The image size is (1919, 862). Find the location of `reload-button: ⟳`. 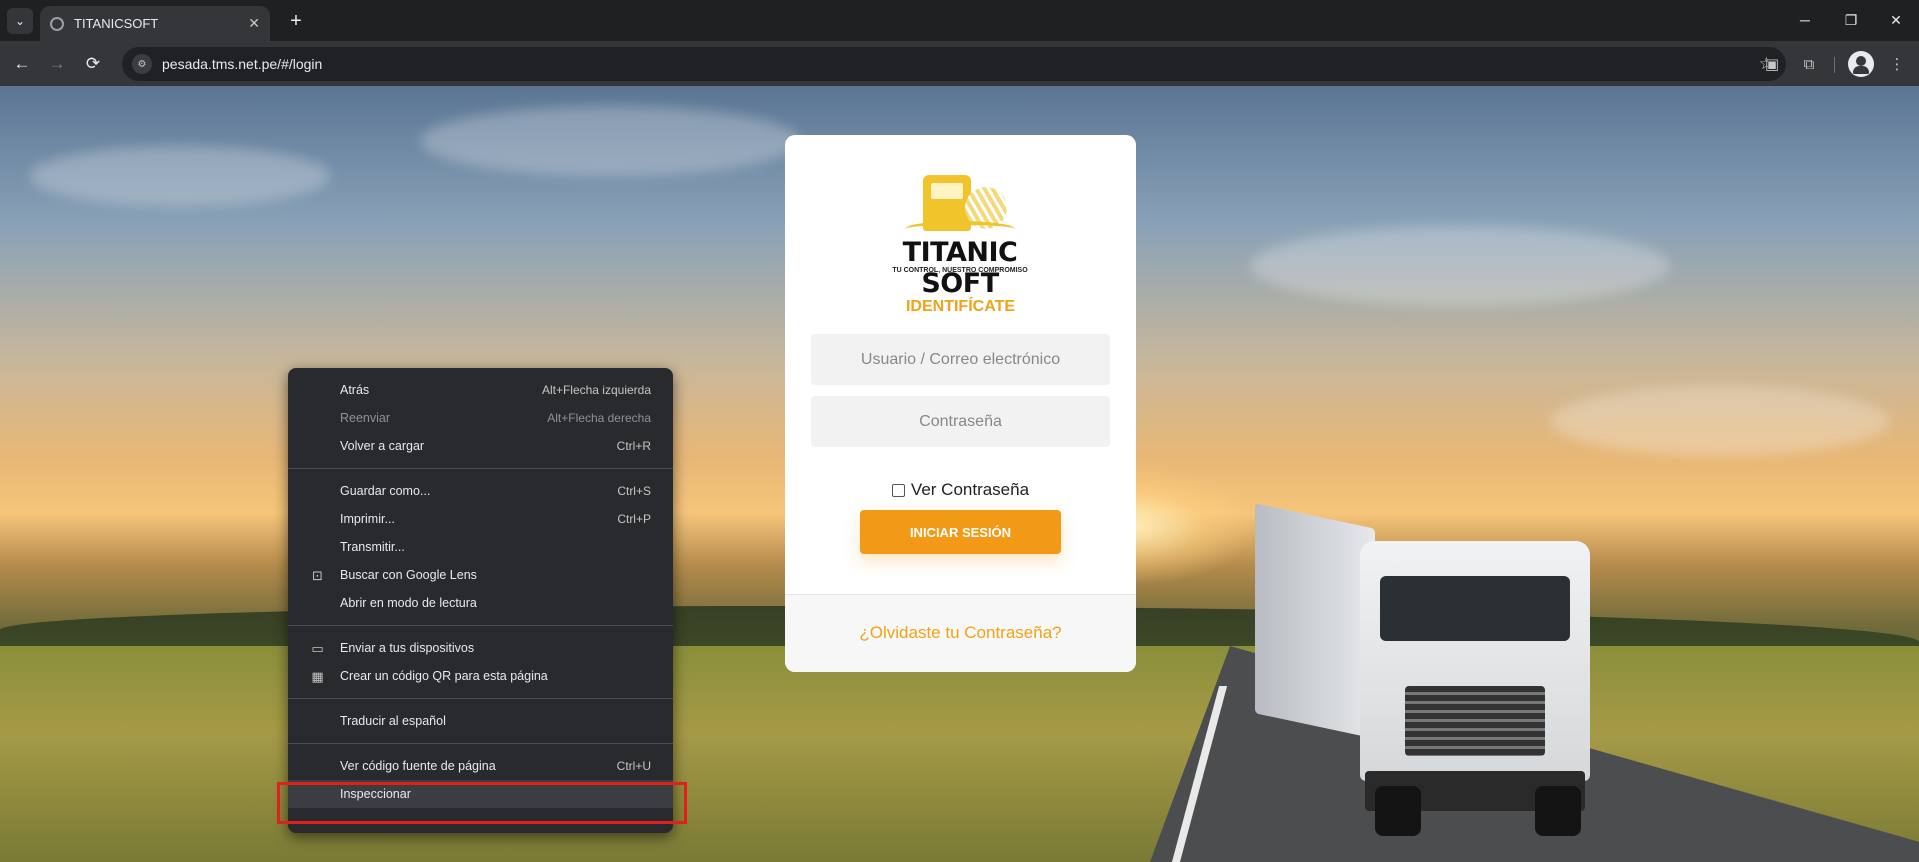

reload-button: ⟳ is located at coordinates (93, 64).